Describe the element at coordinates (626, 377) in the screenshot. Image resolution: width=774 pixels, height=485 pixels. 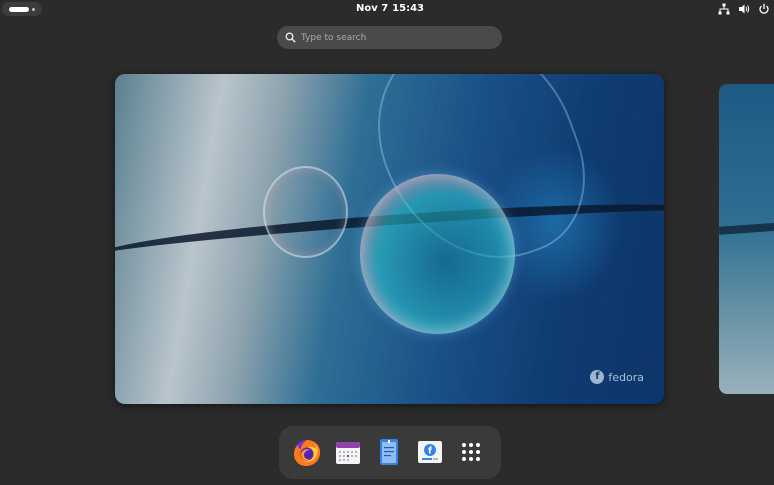
I see `fedora-logo-text: fedora` at that location.